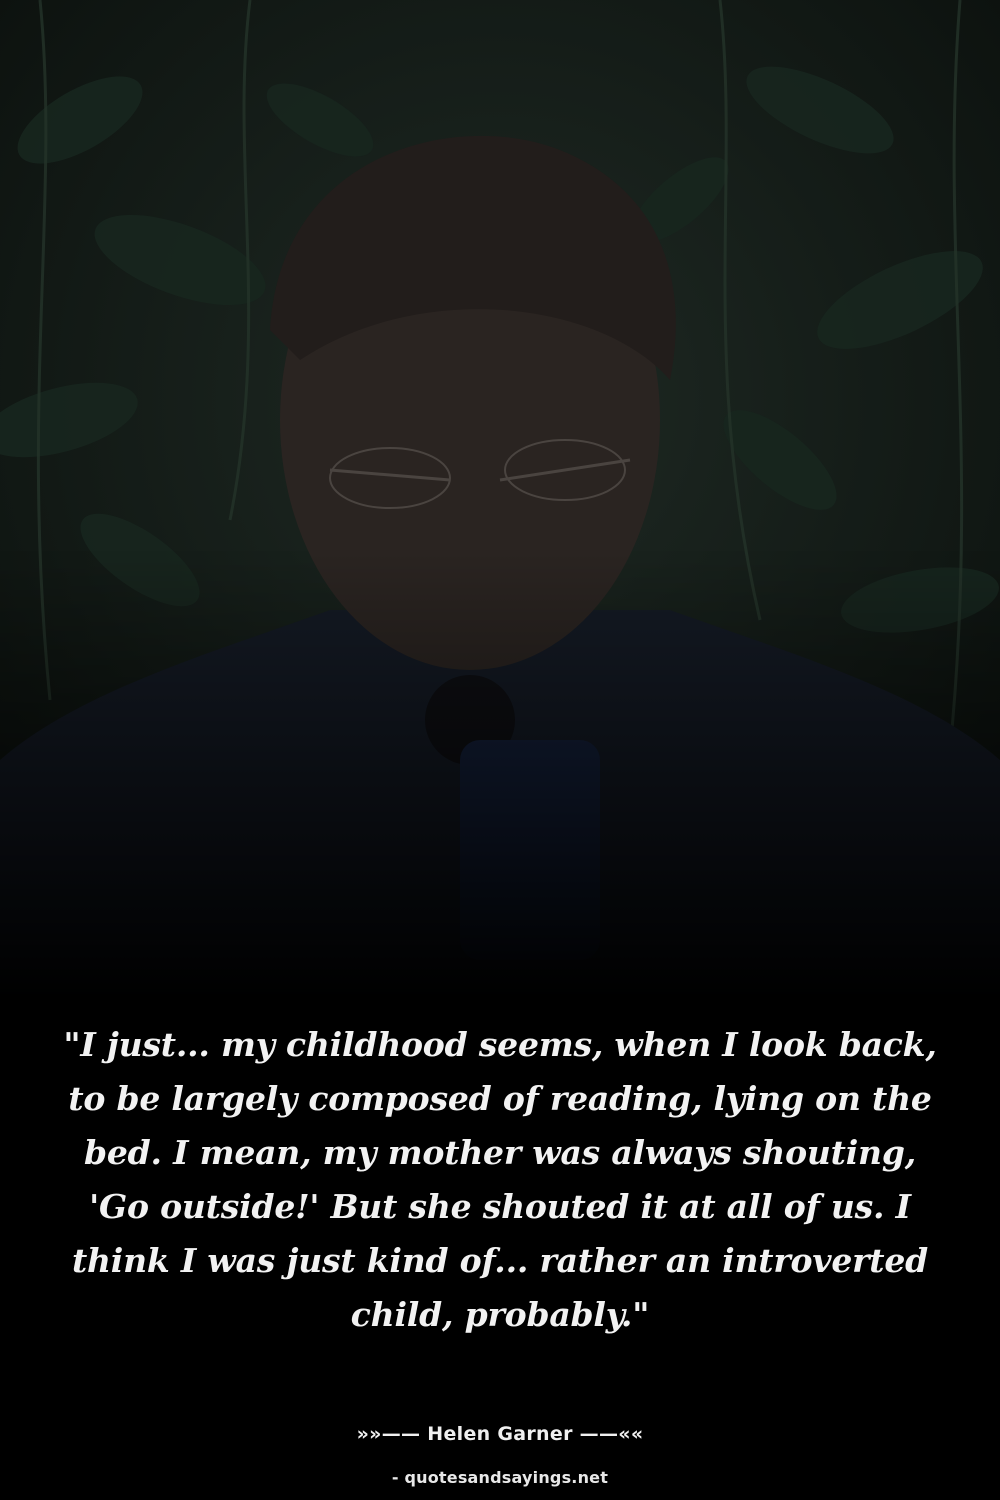 The image size is (1000, 1500). Describe the element at coordinates (500, 1434) in the screenshot. I see `author-attribution: »»—— Helen Garner ——««` at that location.